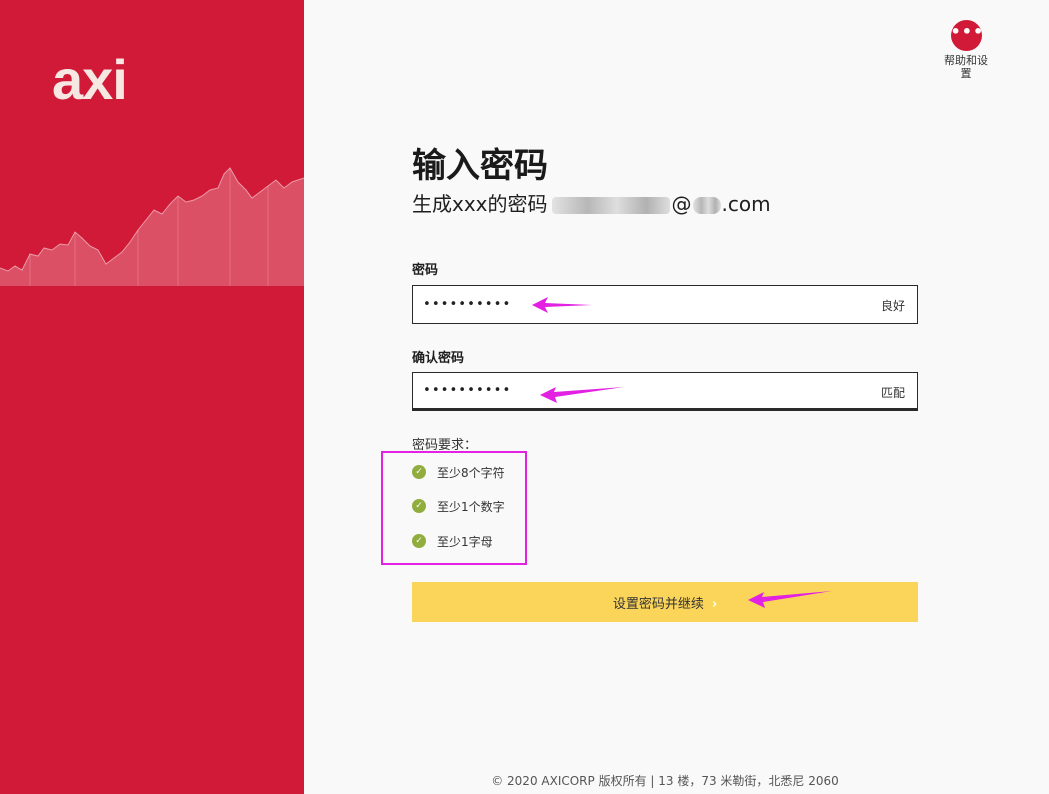 Image resolution: width=1049 pixels, height=794 pixels. I want to click on page-subtitle: 生成xxx的密码 @ .com, so click(591, 202).